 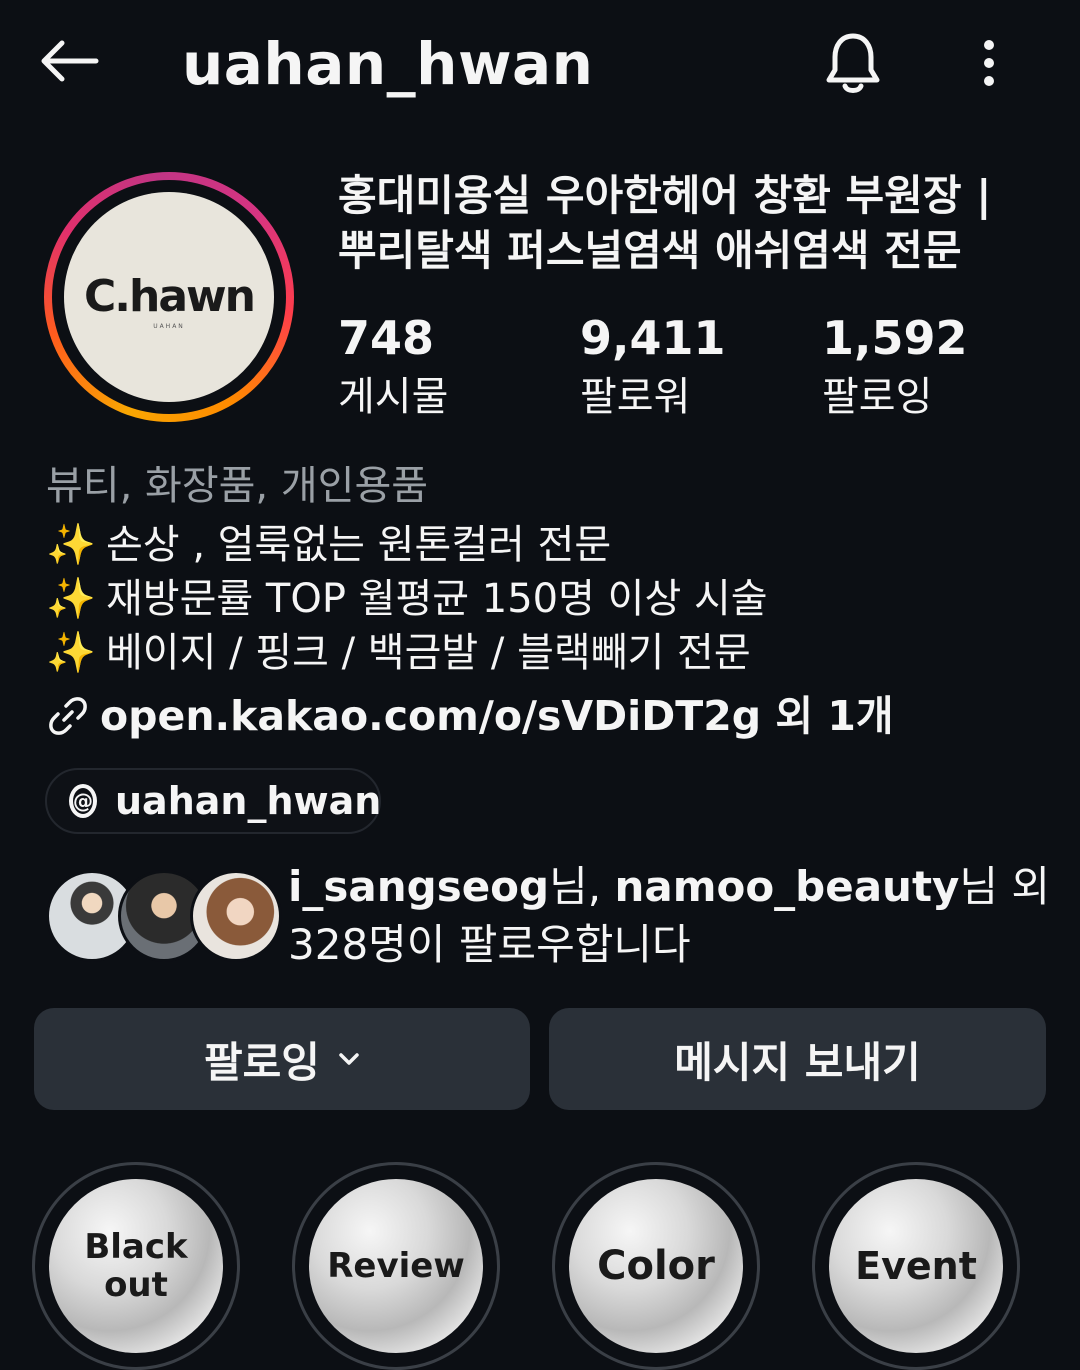 I want to click on notification-button, so click(x=853, y=63).